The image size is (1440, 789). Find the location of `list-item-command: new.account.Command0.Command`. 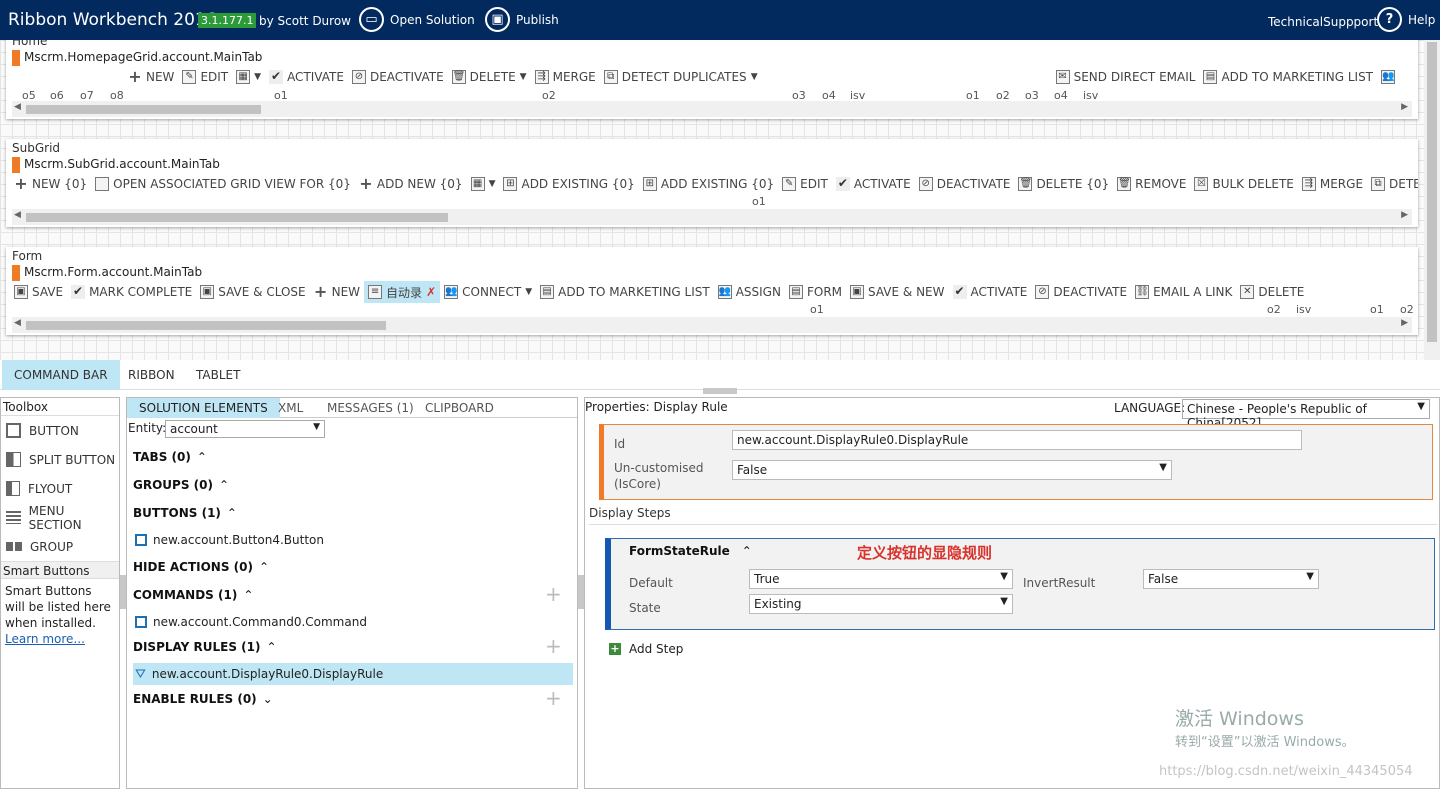

list-item-command: new.account.Command0.Command is located at coordinates (250, 622).